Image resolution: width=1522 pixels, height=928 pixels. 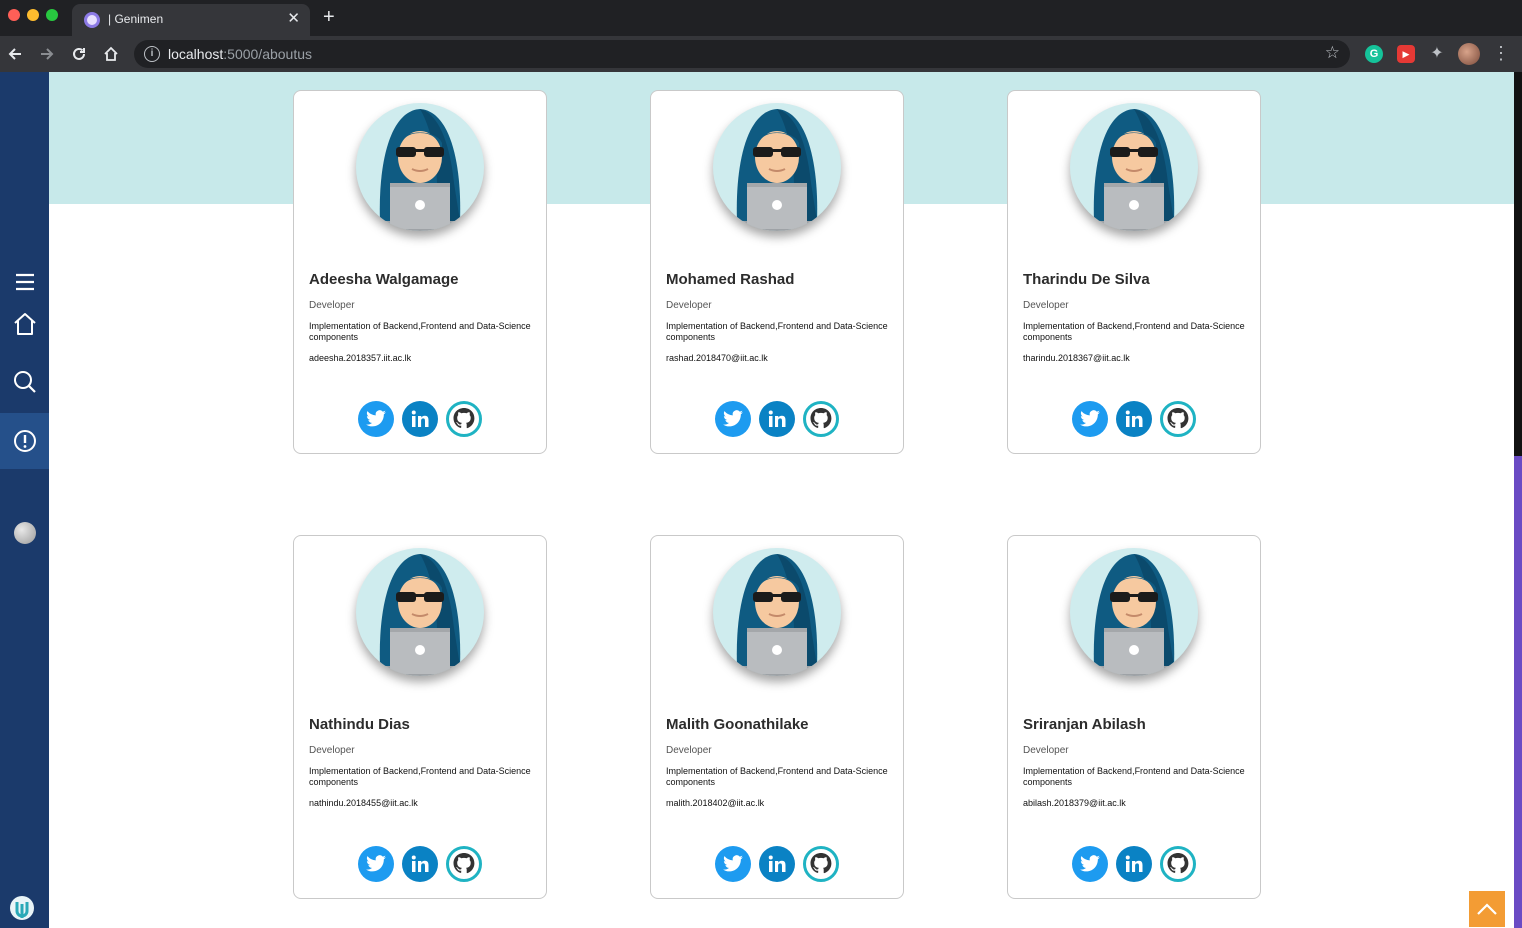 I want to click on forward-button, so click(x=47, y=54).